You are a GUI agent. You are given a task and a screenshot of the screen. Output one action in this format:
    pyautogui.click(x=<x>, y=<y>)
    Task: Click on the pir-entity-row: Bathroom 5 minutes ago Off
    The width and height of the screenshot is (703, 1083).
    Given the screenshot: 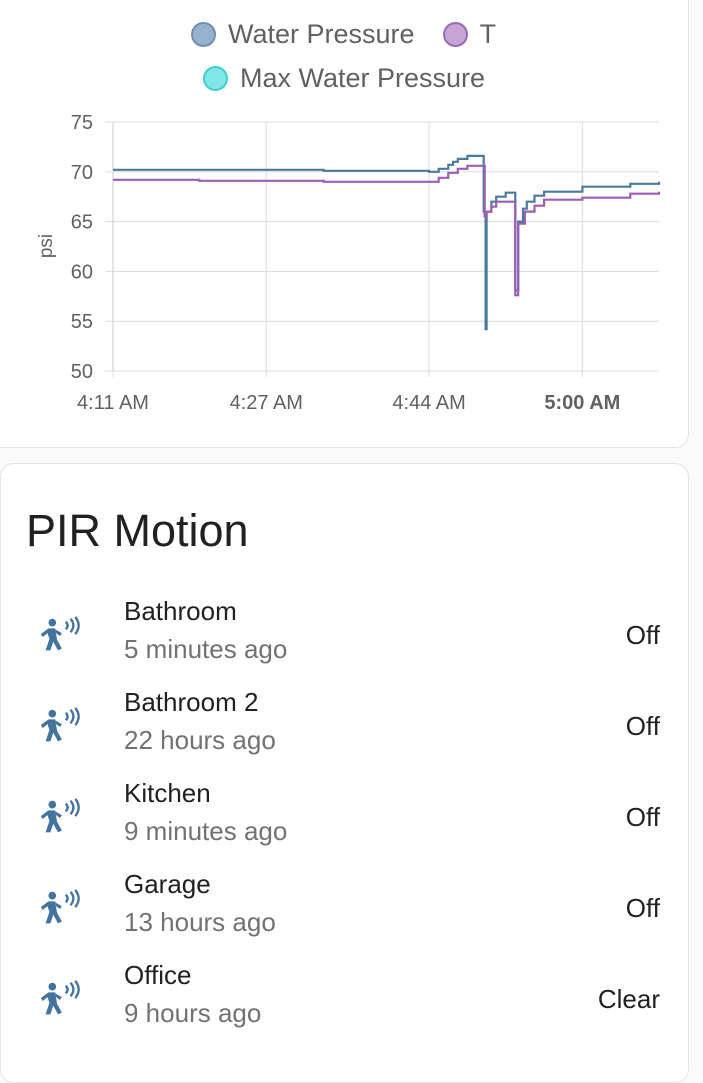 What is the action you would take?
    pyautogui.click(x=344, y=641)
    